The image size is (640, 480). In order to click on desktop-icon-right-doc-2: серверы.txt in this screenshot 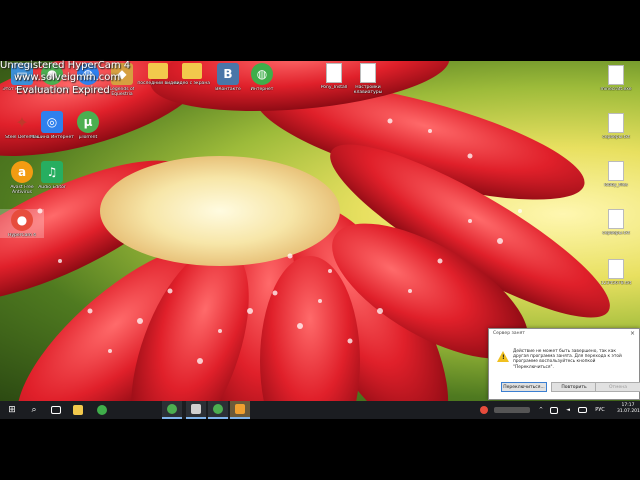, I will do `click(616, 126)`.